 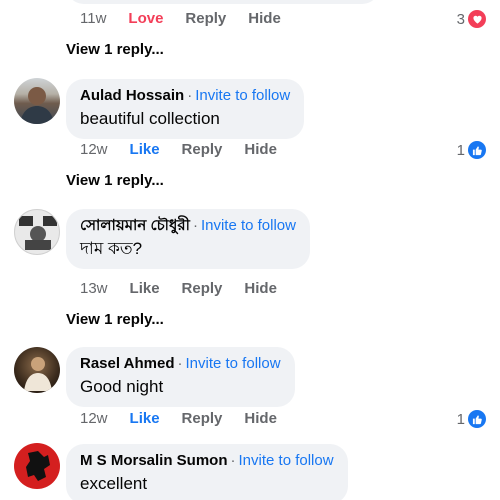 What do you see at coordinates (135, 225) in the screenshot?
I see `author-name: সোলায়মান চৌধুরী` at bounding box center [135, 225].